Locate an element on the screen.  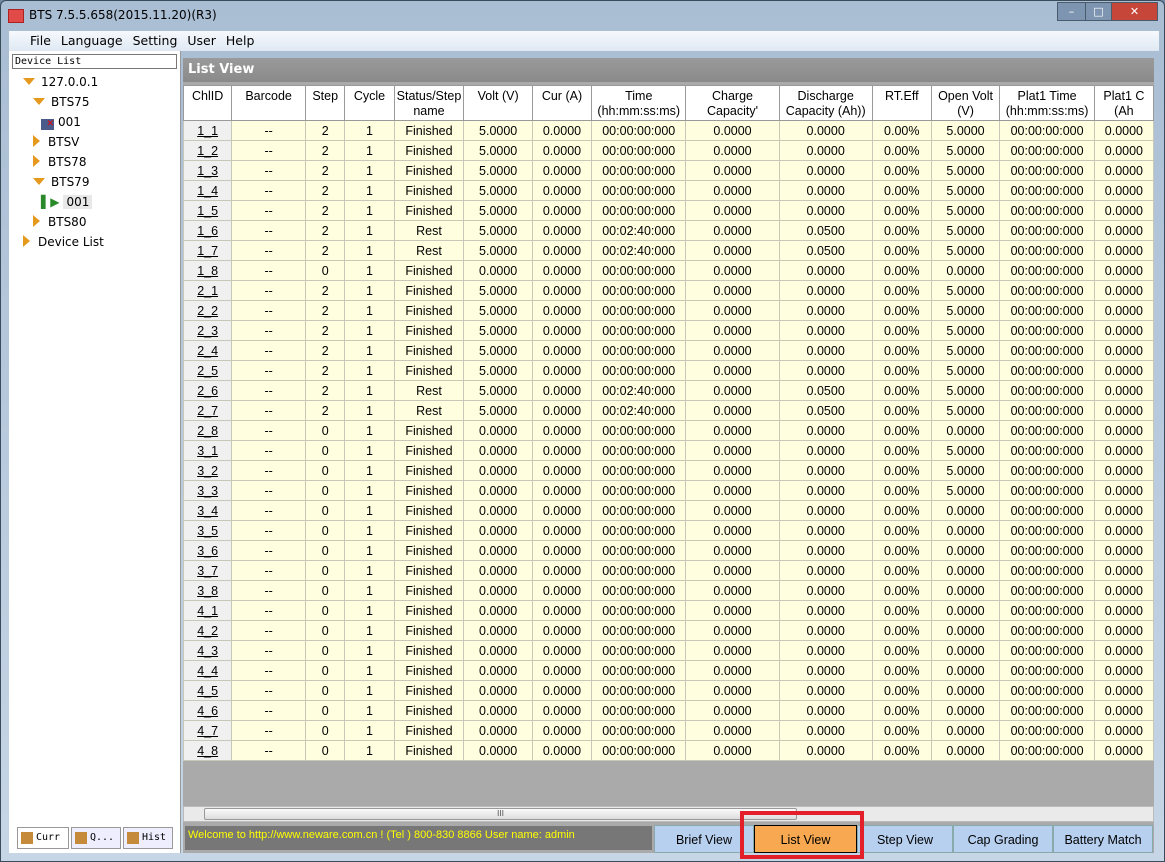
column-header: Plat1 Time (hh:mm:ss:ms) is located at coordinates (1047, 103).